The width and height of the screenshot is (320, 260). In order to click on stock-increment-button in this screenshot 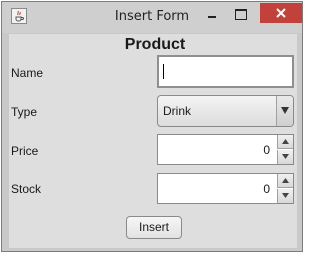, I will do `click(285, 181)`.